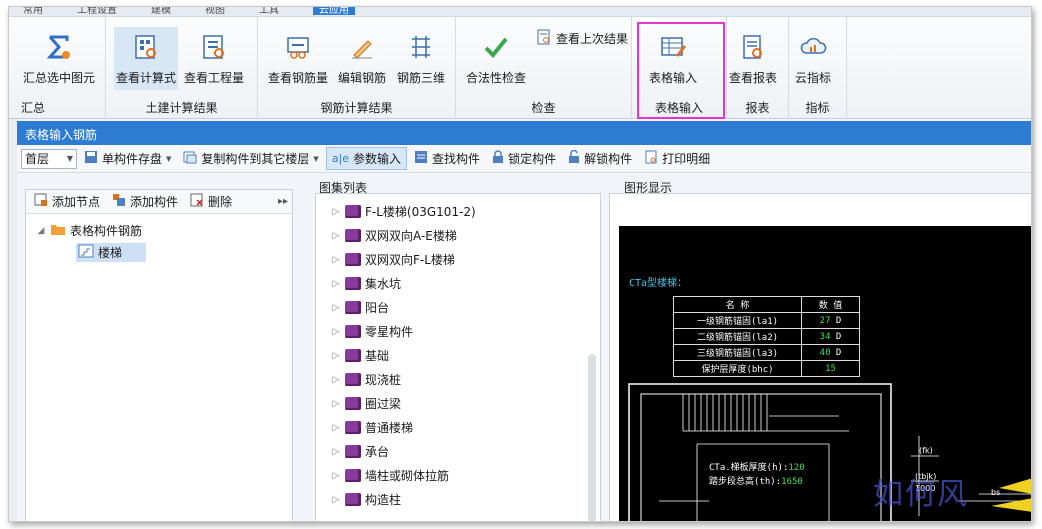  What do you see at coordinates (757, 108) in the screenshot?
I see `group-label-report: 报表` at bounding box center [757, 108].